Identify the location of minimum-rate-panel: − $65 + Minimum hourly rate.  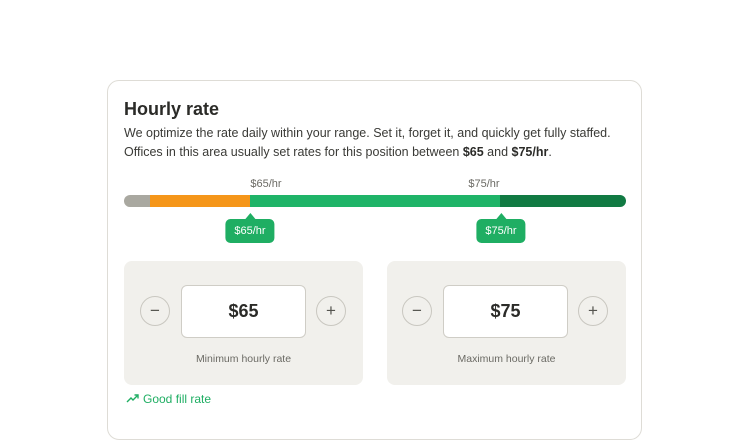
(243, 323).